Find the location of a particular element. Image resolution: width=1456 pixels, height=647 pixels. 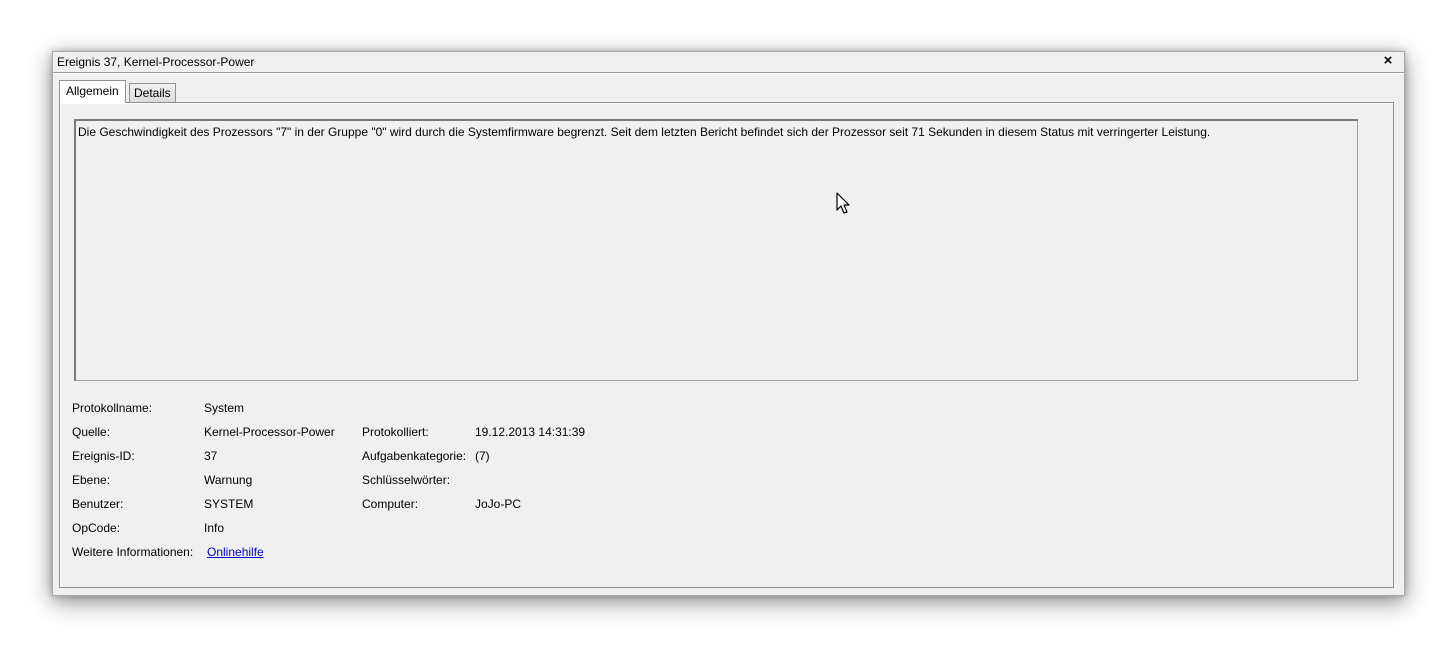

keywords-label: Schlüsselwörter: is located at coordinates (406, 480).